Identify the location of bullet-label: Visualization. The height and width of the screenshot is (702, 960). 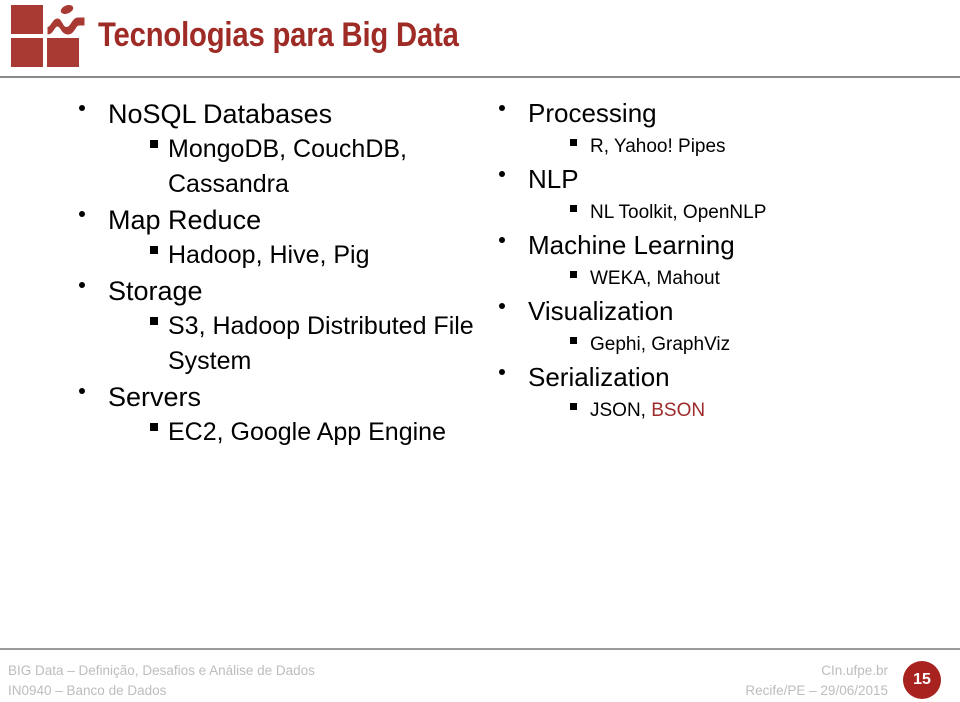
(601, 311).